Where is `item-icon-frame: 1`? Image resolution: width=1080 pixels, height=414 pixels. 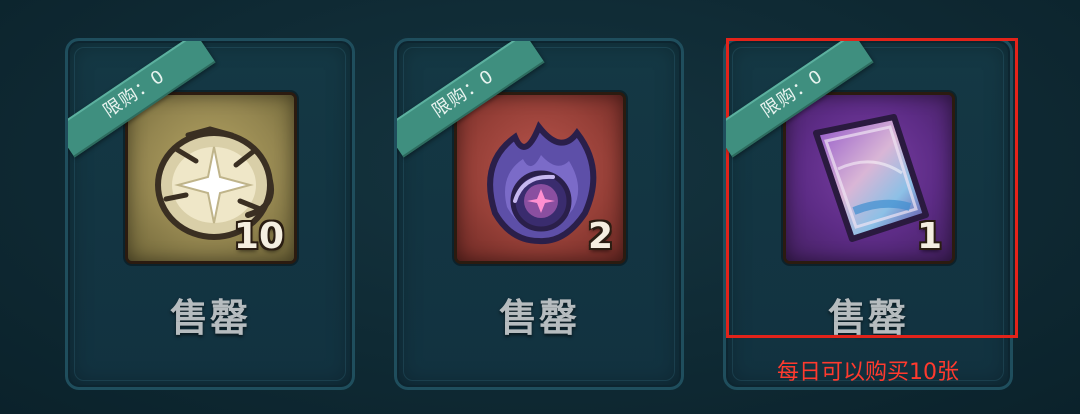
item-icon-frame: 1 is located at coordinates (869, 178).